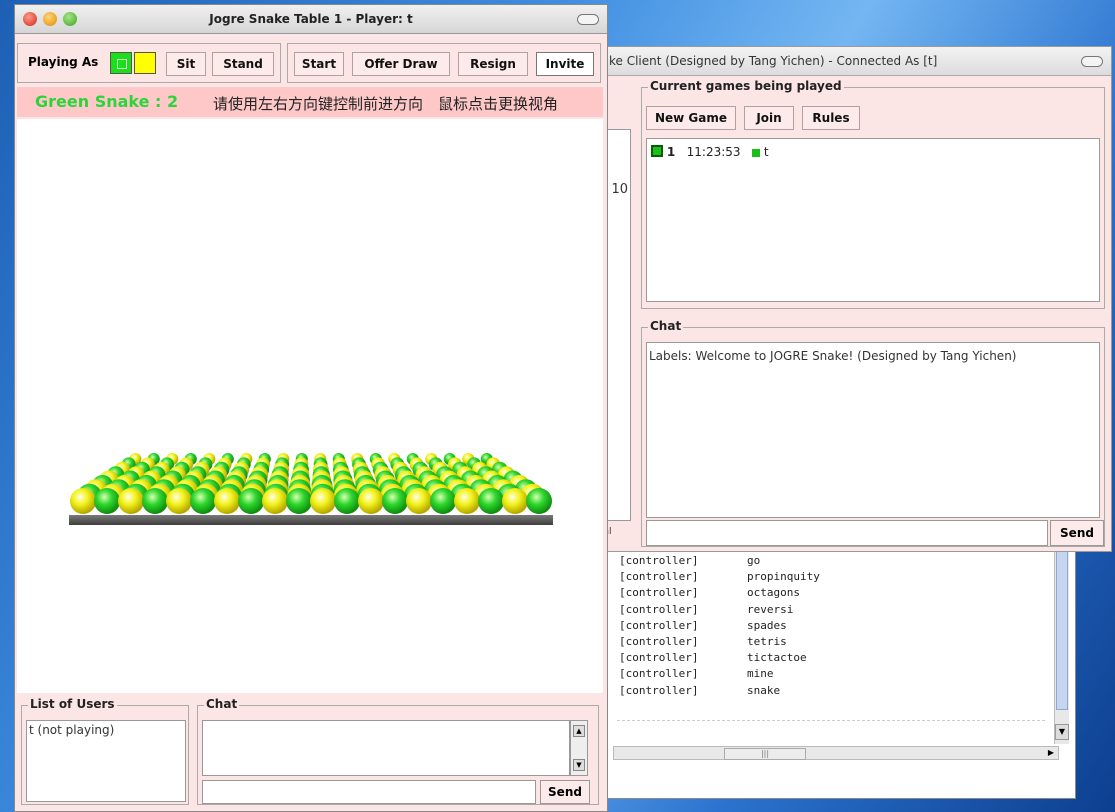  Describe the element at coordinates (145, 63) in the screenshot. I see `yellow-player-swatch` at that location.